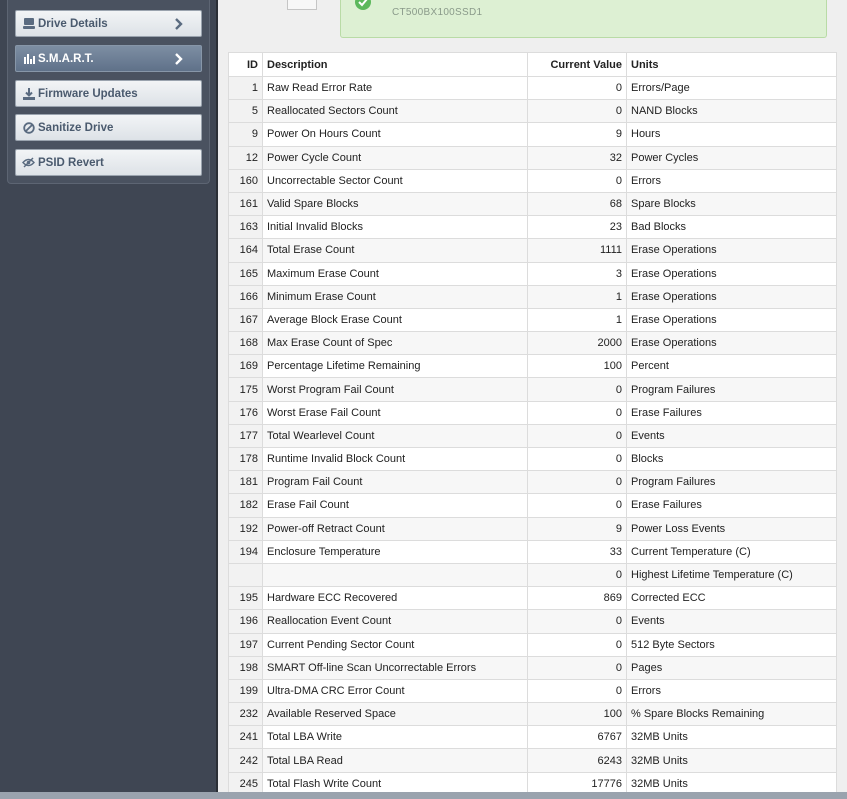 This screenshot has width=847, height=799. I want to click on cell-current-value: 100, so click(577, 366).